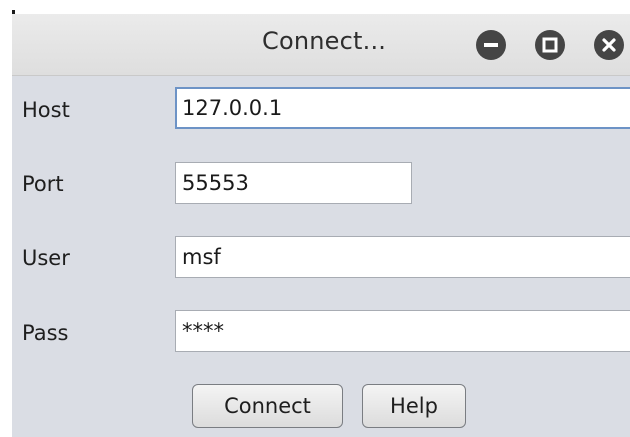 This screenshot has height=437, width=630. What do you see at coordinates (45, 333) in the screenshot?
I see `pass-label: Pass` at bounding box center [45, 333].